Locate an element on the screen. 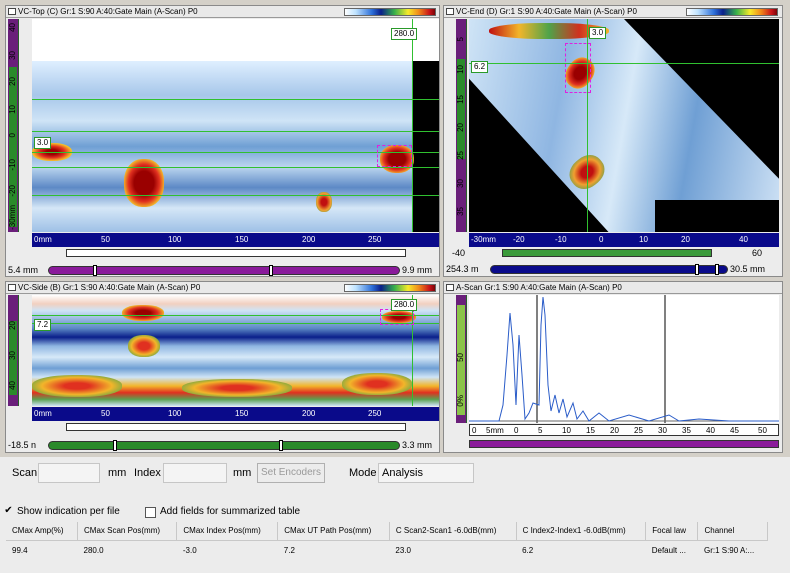  htick: 30 is located at coordinates (662, 430).